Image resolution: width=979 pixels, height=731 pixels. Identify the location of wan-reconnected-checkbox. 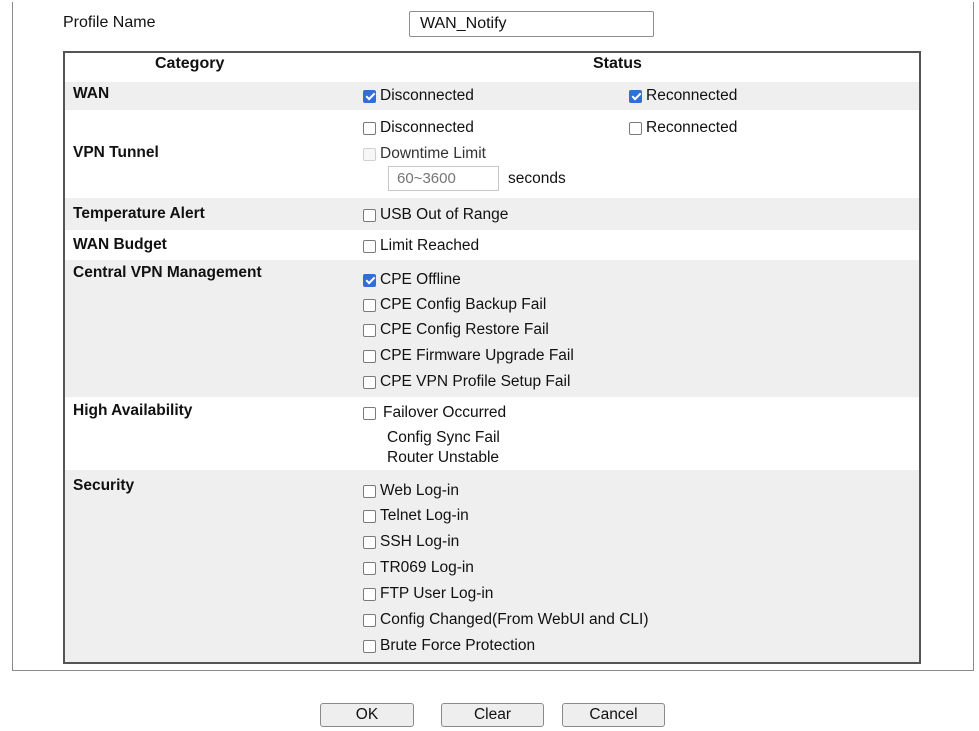
(635, 96).